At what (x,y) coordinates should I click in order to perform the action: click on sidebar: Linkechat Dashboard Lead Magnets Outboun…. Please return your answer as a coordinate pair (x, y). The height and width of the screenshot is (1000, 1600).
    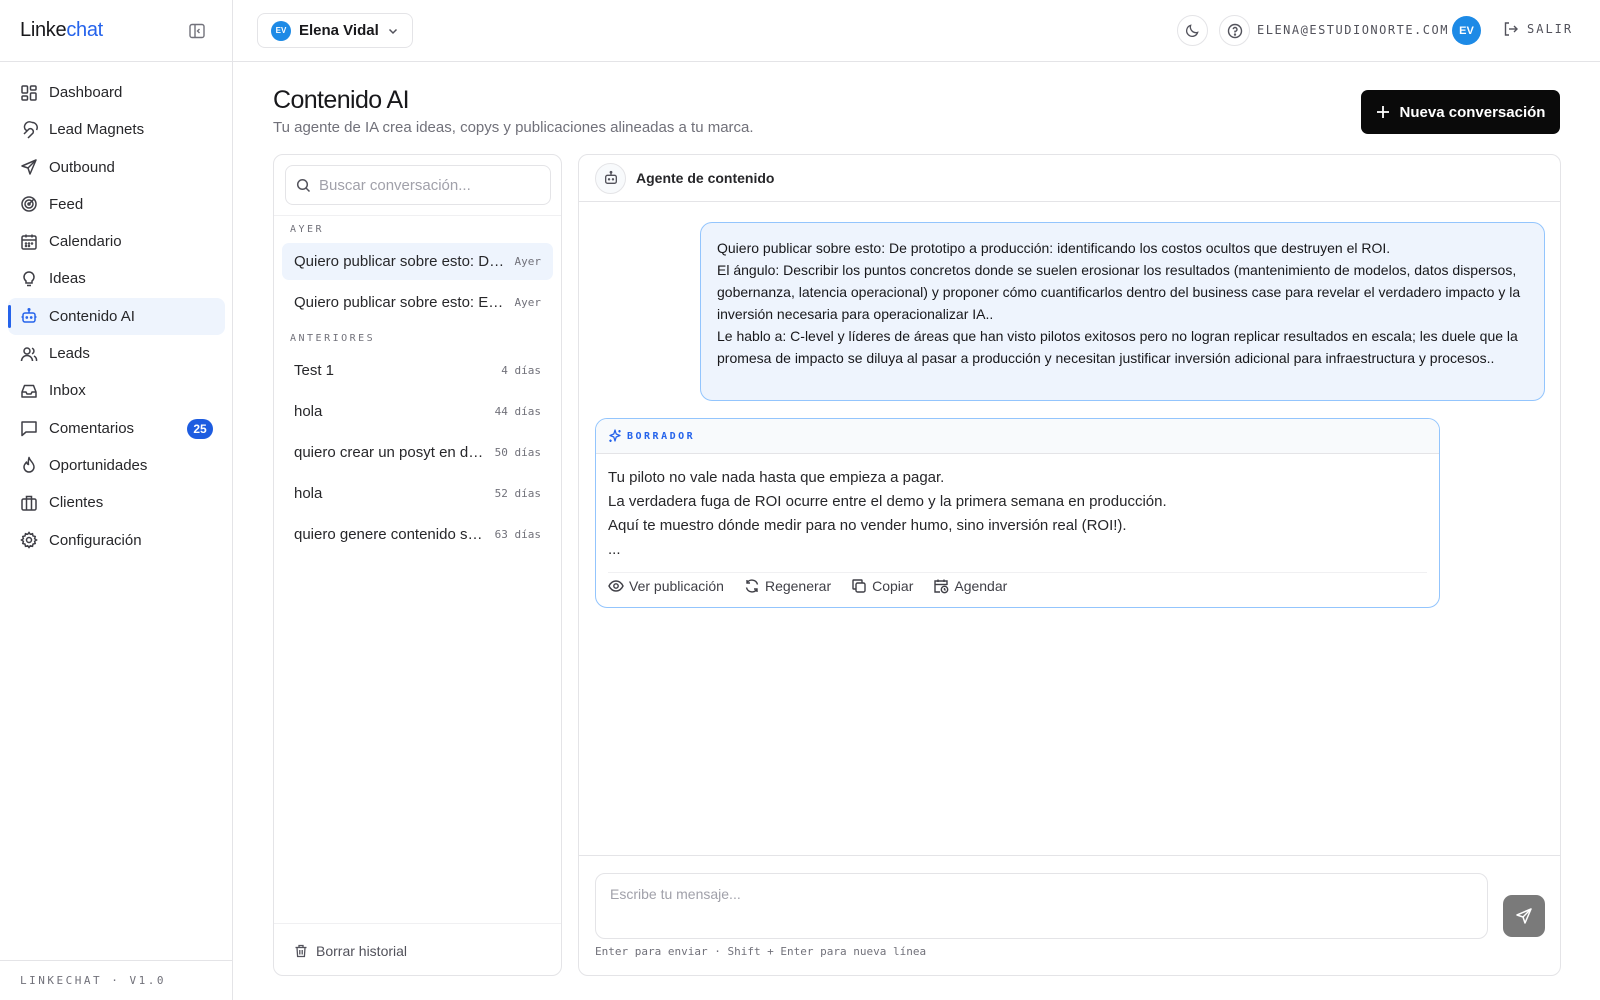
    Looking at the image, I should click on (116, 500).